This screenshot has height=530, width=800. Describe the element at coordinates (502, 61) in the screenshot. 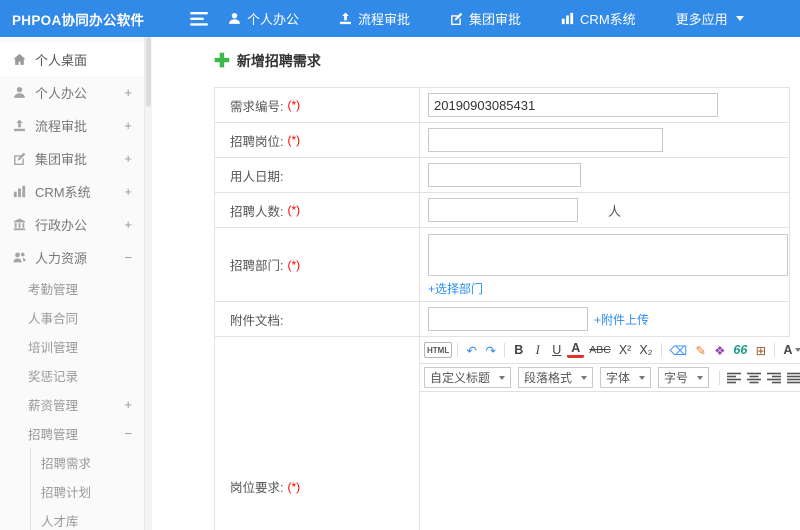

I see `page-title: ✚ 新增招聘需求` at that location.